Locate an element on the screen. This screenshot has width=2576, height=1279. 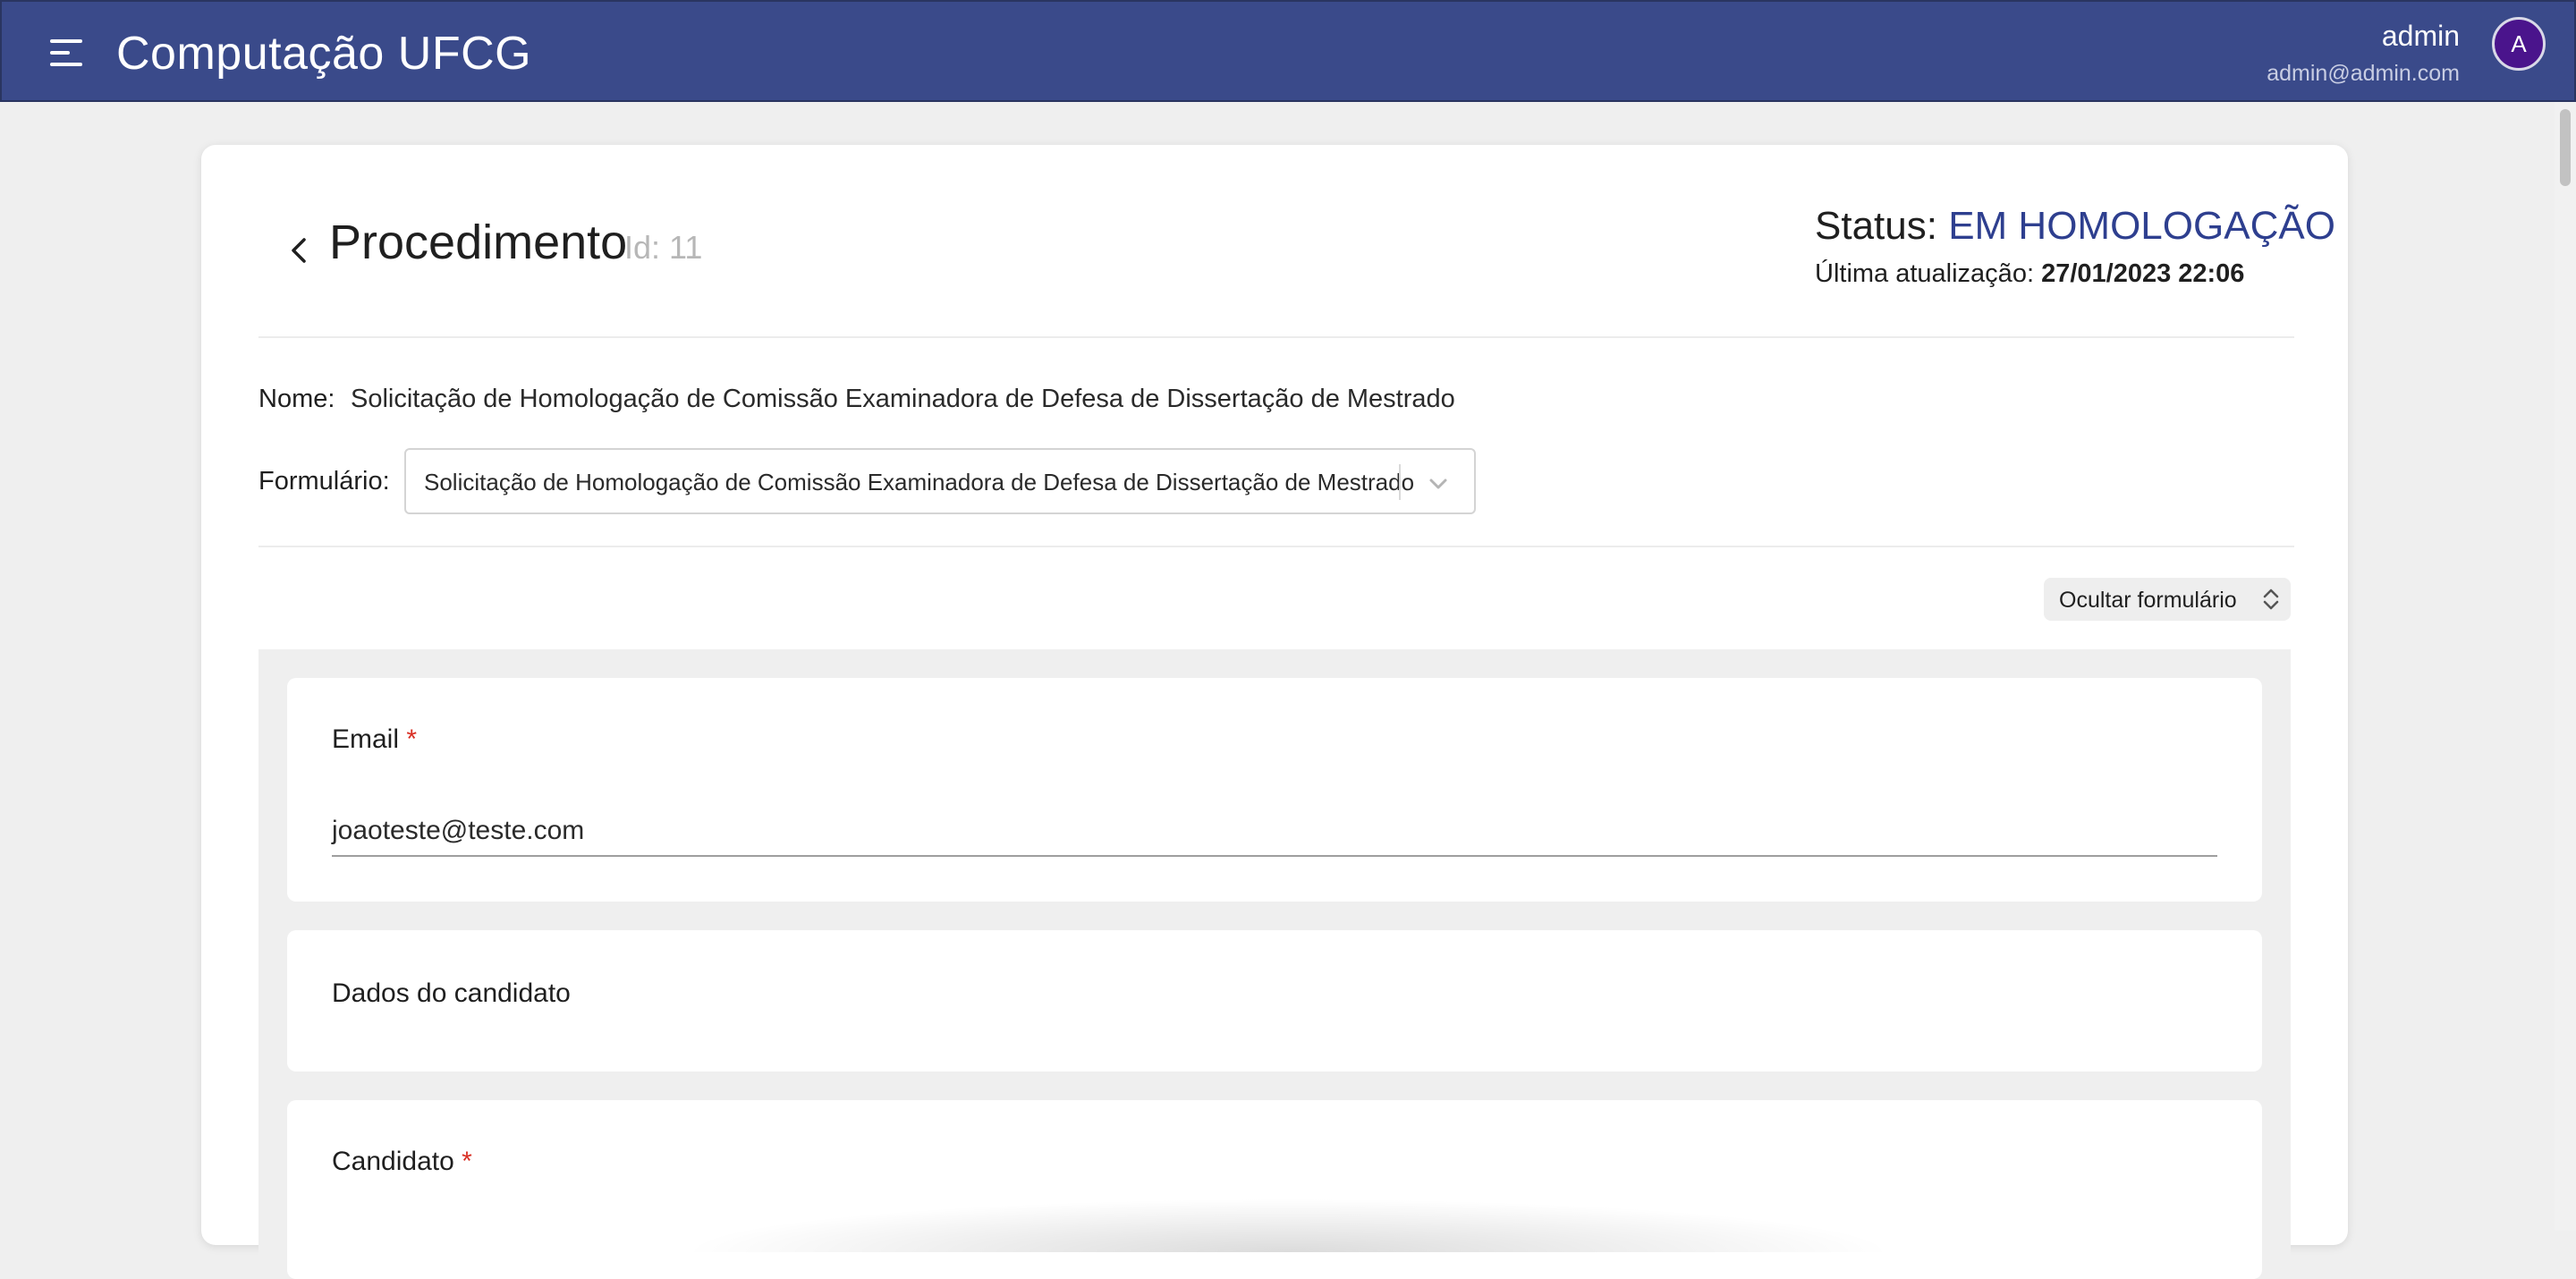
menu-icon is located at coordinates (66, 53).